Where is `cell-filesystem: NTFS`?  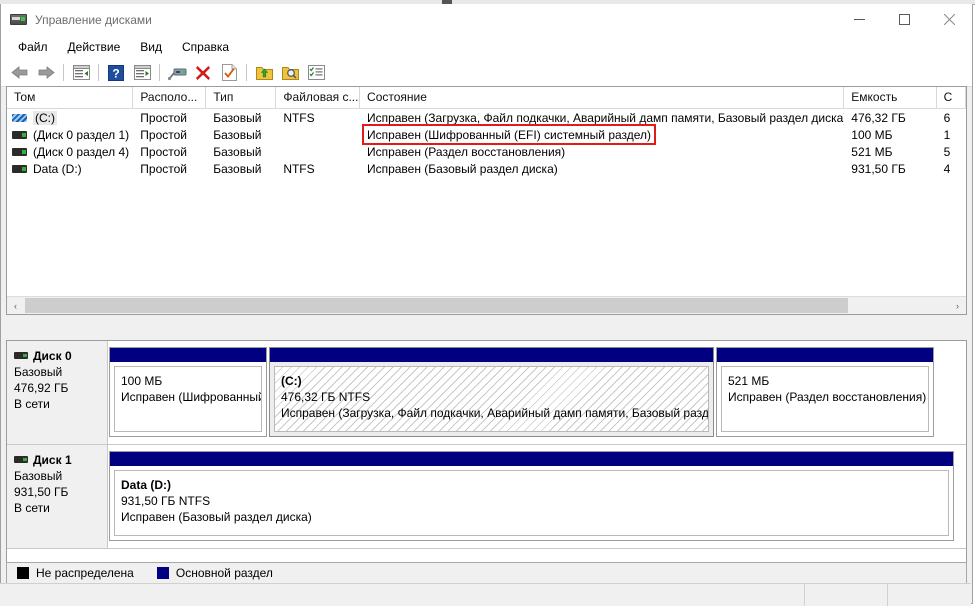 cell-filesystem: NTFS is located at coordinates (299, 168).